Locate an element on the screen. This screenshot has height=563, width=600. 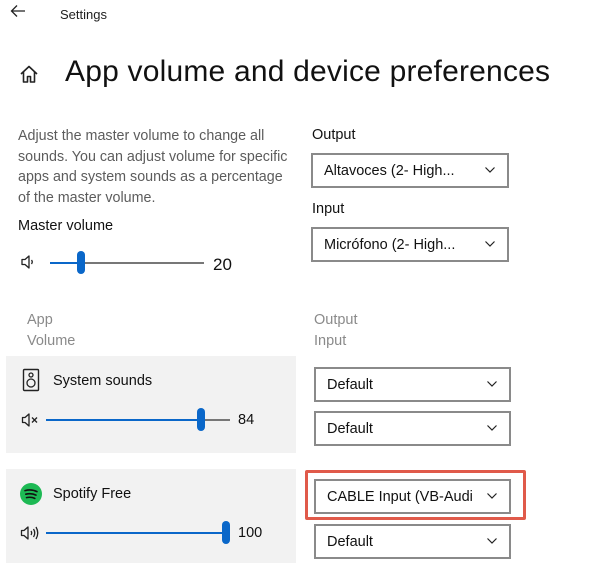
system-sounds-input-dropdown: Default is located at coordinates (412, 428).